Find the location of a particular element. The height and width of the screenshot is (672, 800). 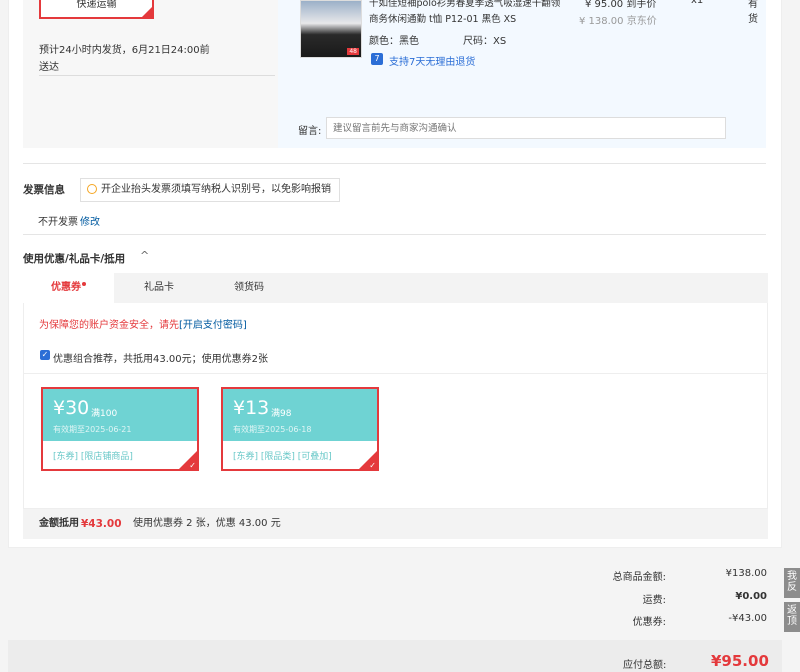

discount-footer: 金额抵用 ¥43.00 使用优惠券 2 张，优惠 43.00 元 is located at coordinates (395, 524).